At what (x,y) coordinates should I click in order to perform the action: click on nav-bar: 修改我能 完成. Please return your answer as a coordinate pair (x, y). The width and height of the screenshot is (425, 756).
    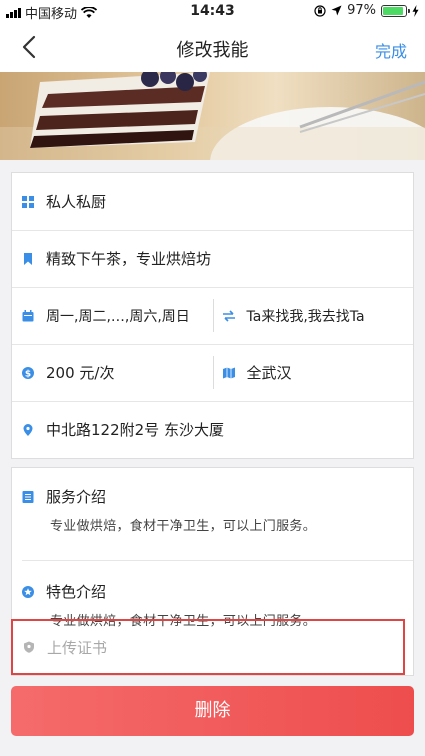
    Looking at the image, I should click on (212, 47).